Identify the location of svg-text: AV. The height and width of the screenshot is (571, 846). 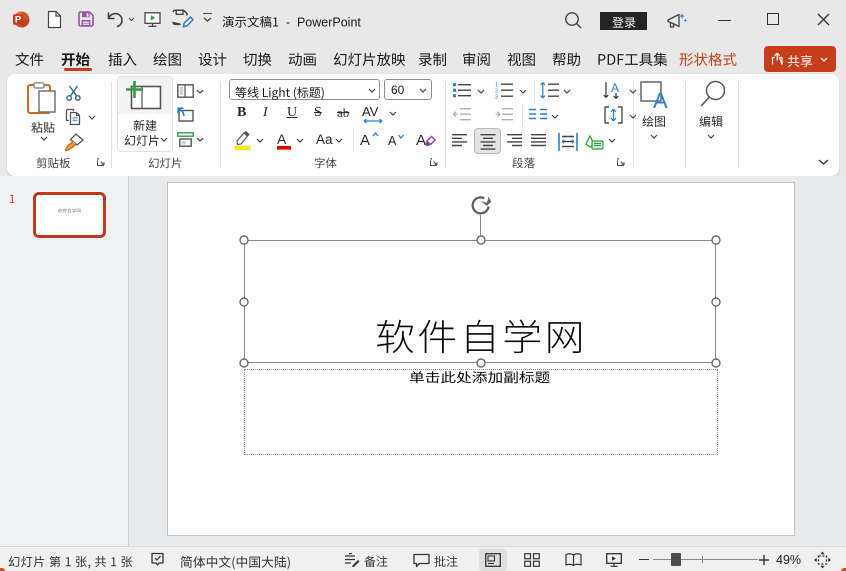
(370, 112).